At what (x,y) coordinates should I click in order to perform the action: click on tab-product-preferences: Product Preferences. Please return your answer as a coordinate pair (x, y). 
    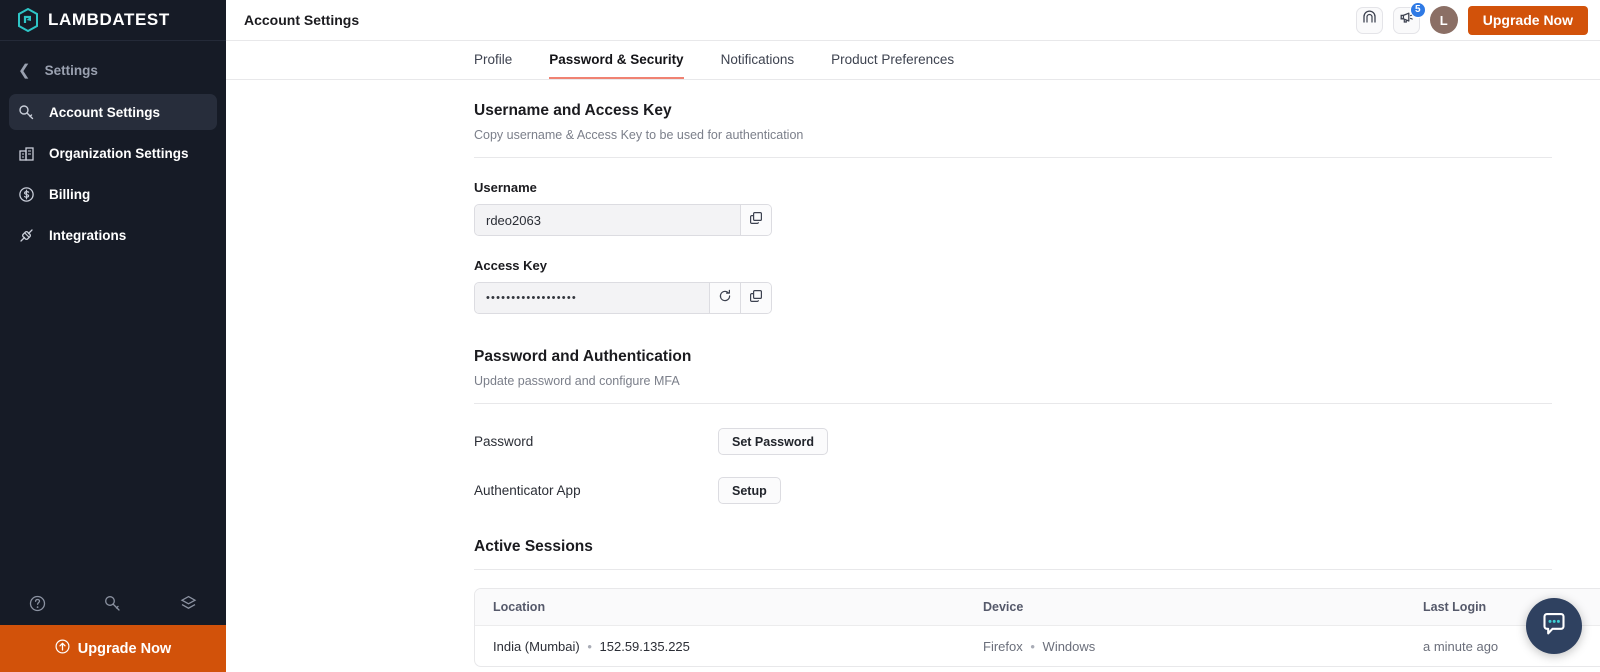
    Looking at the image, I should click on (892, 60).